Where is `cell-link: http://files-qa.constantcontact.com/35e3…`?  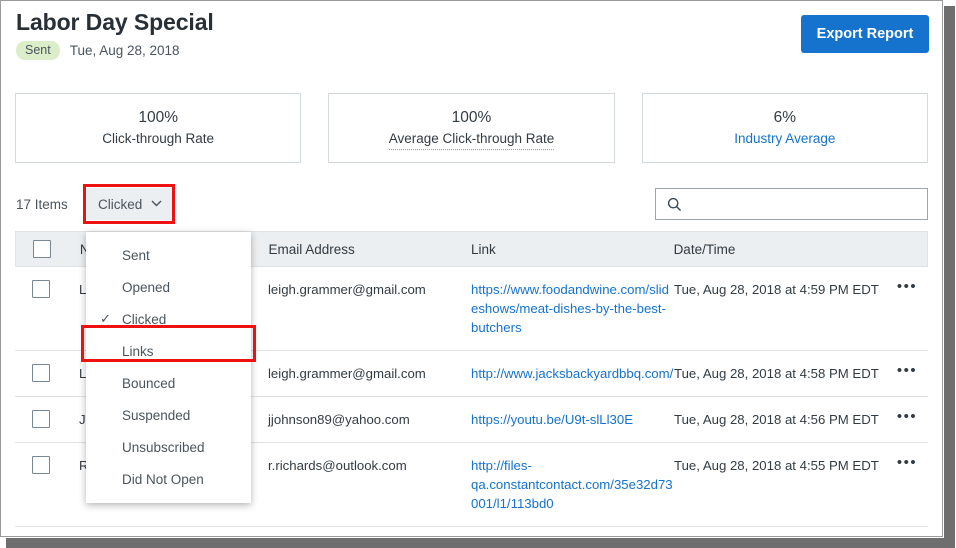
cell-link: http://files-qa.constantcontact.com/35e3… is located at coordinates (572, 484).